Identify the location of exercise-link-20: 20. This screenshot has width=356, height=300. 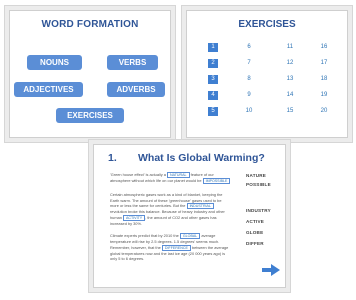
(324, 111).